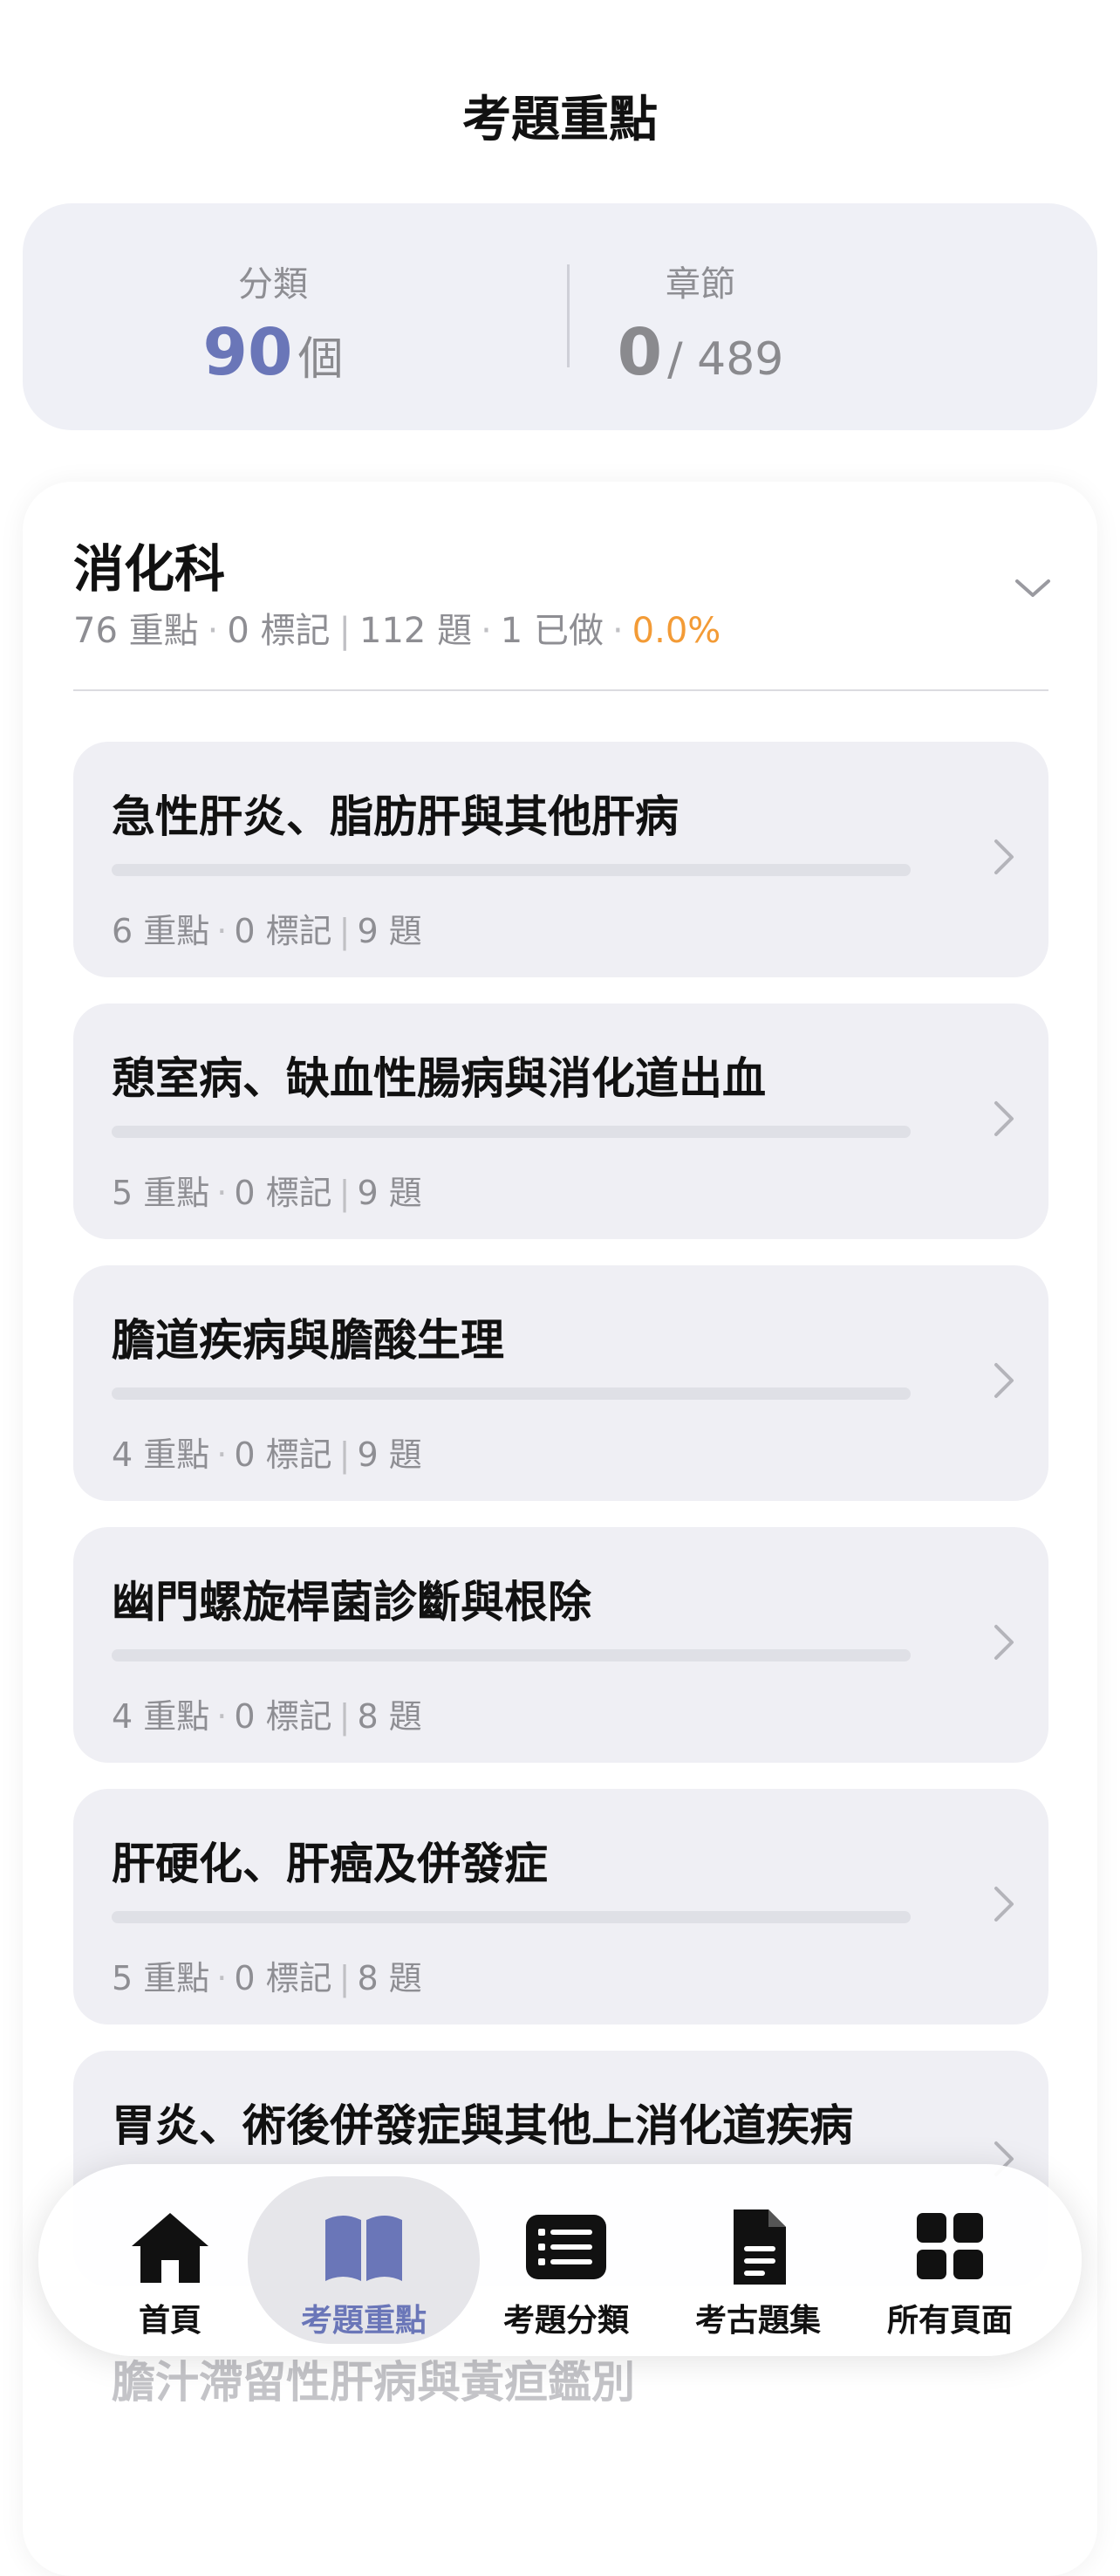 The height and width of the screenshot is (2576, 1120). What do you see at coordinates (267, 1455) in the screenshot?
I see `chapter-meta: 4 重點 · 0 標記 | 9 題` at bounding box center [267, 1455].